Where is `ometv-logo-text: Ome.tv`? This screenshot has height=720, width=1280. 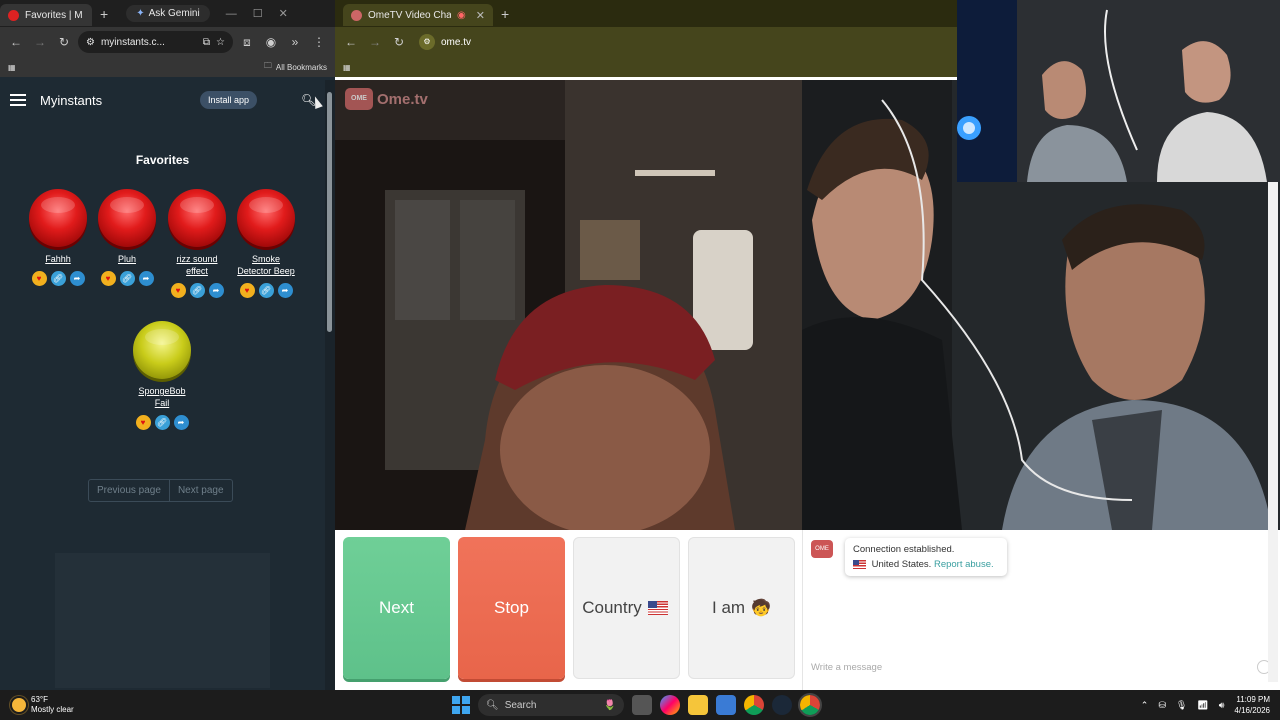 ometv-logo-text: Ome.tv is located at coordinates (402, 99).